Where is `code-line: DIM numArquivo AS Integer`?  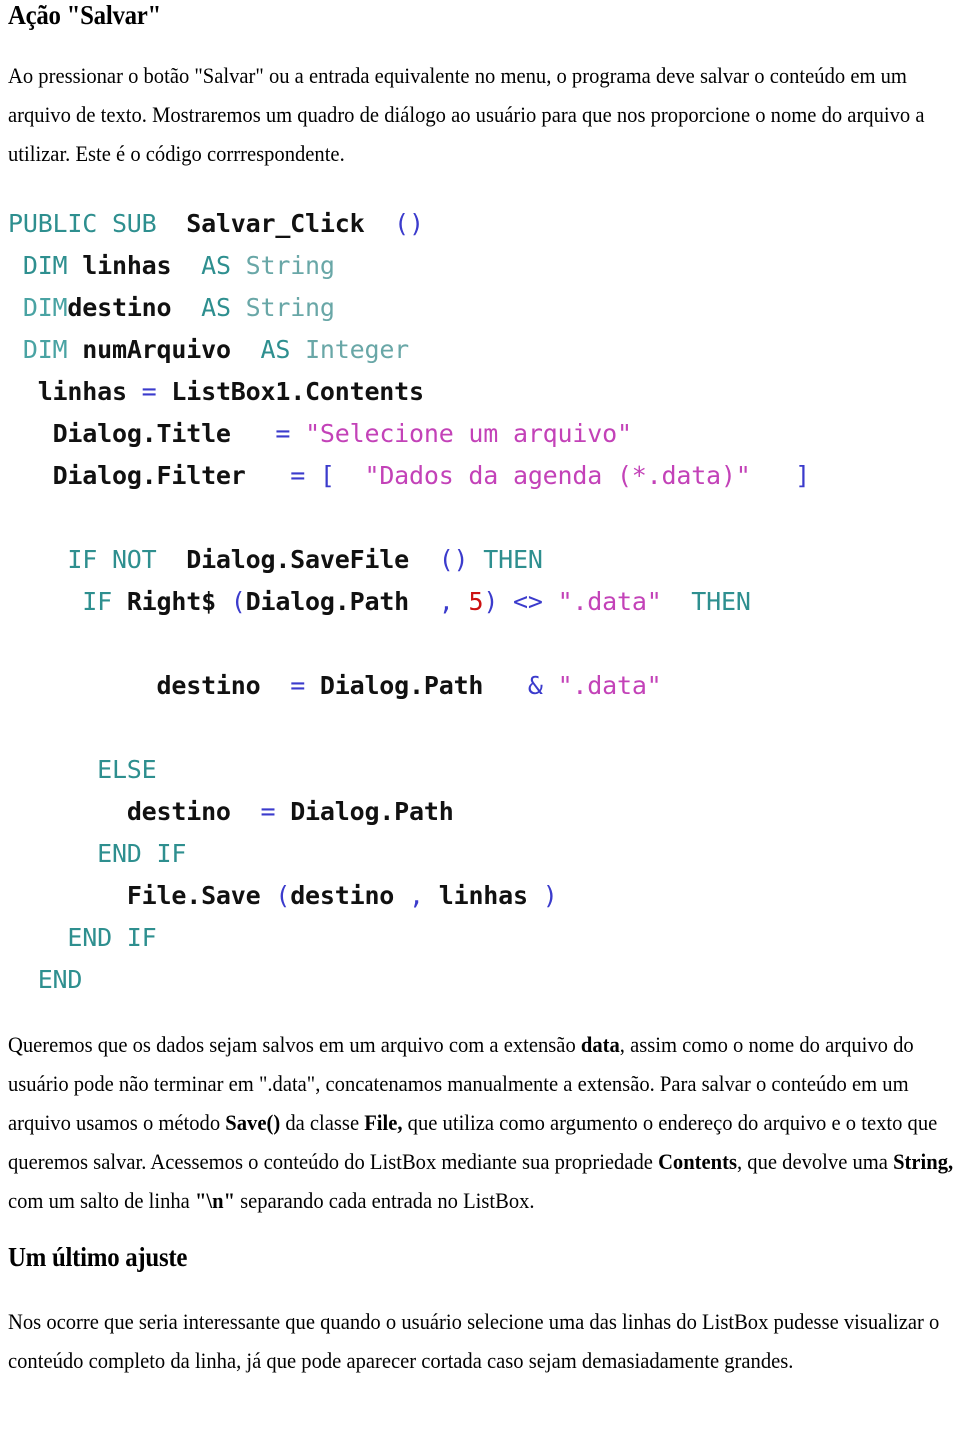 code-line: DIM numArquivo AS Integer is located at coordinates (480, 350).